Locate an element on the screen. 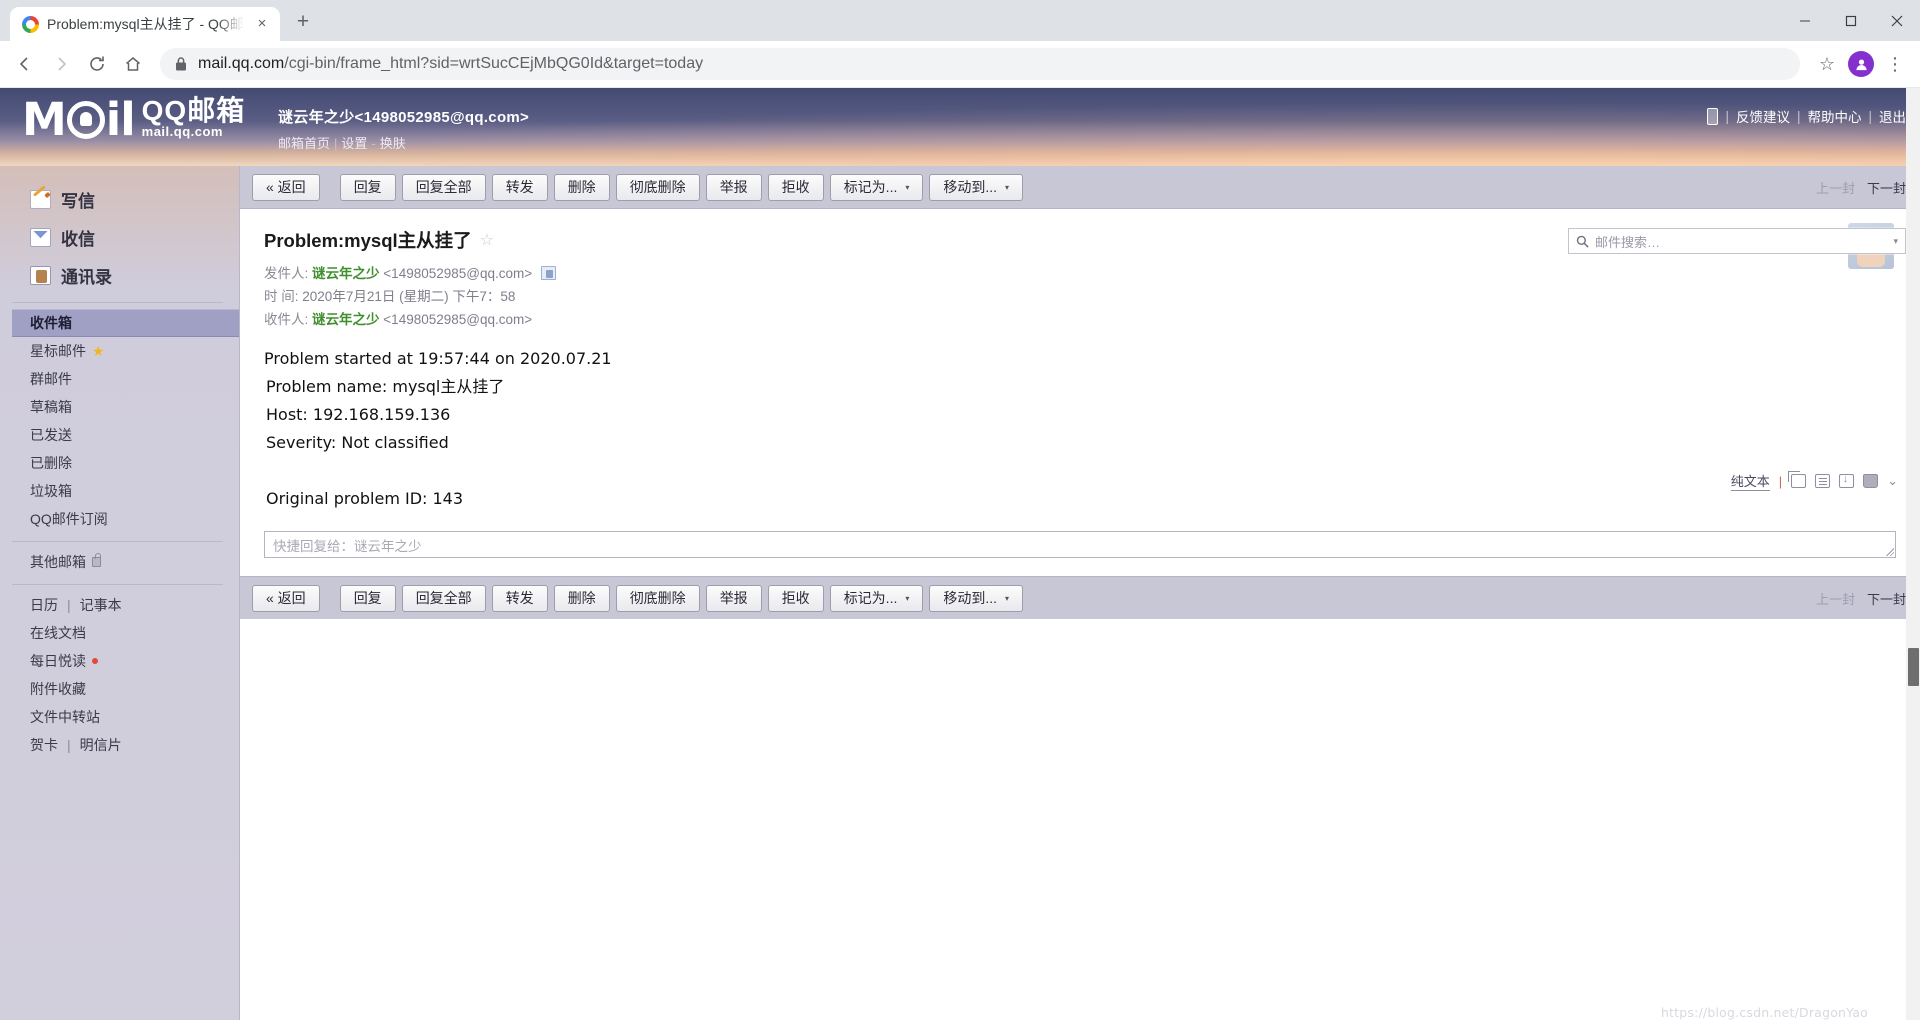 The width and height of the screenshot is (1920, 1030). link-logout: 退出 is located at coordinates (1892, 116).